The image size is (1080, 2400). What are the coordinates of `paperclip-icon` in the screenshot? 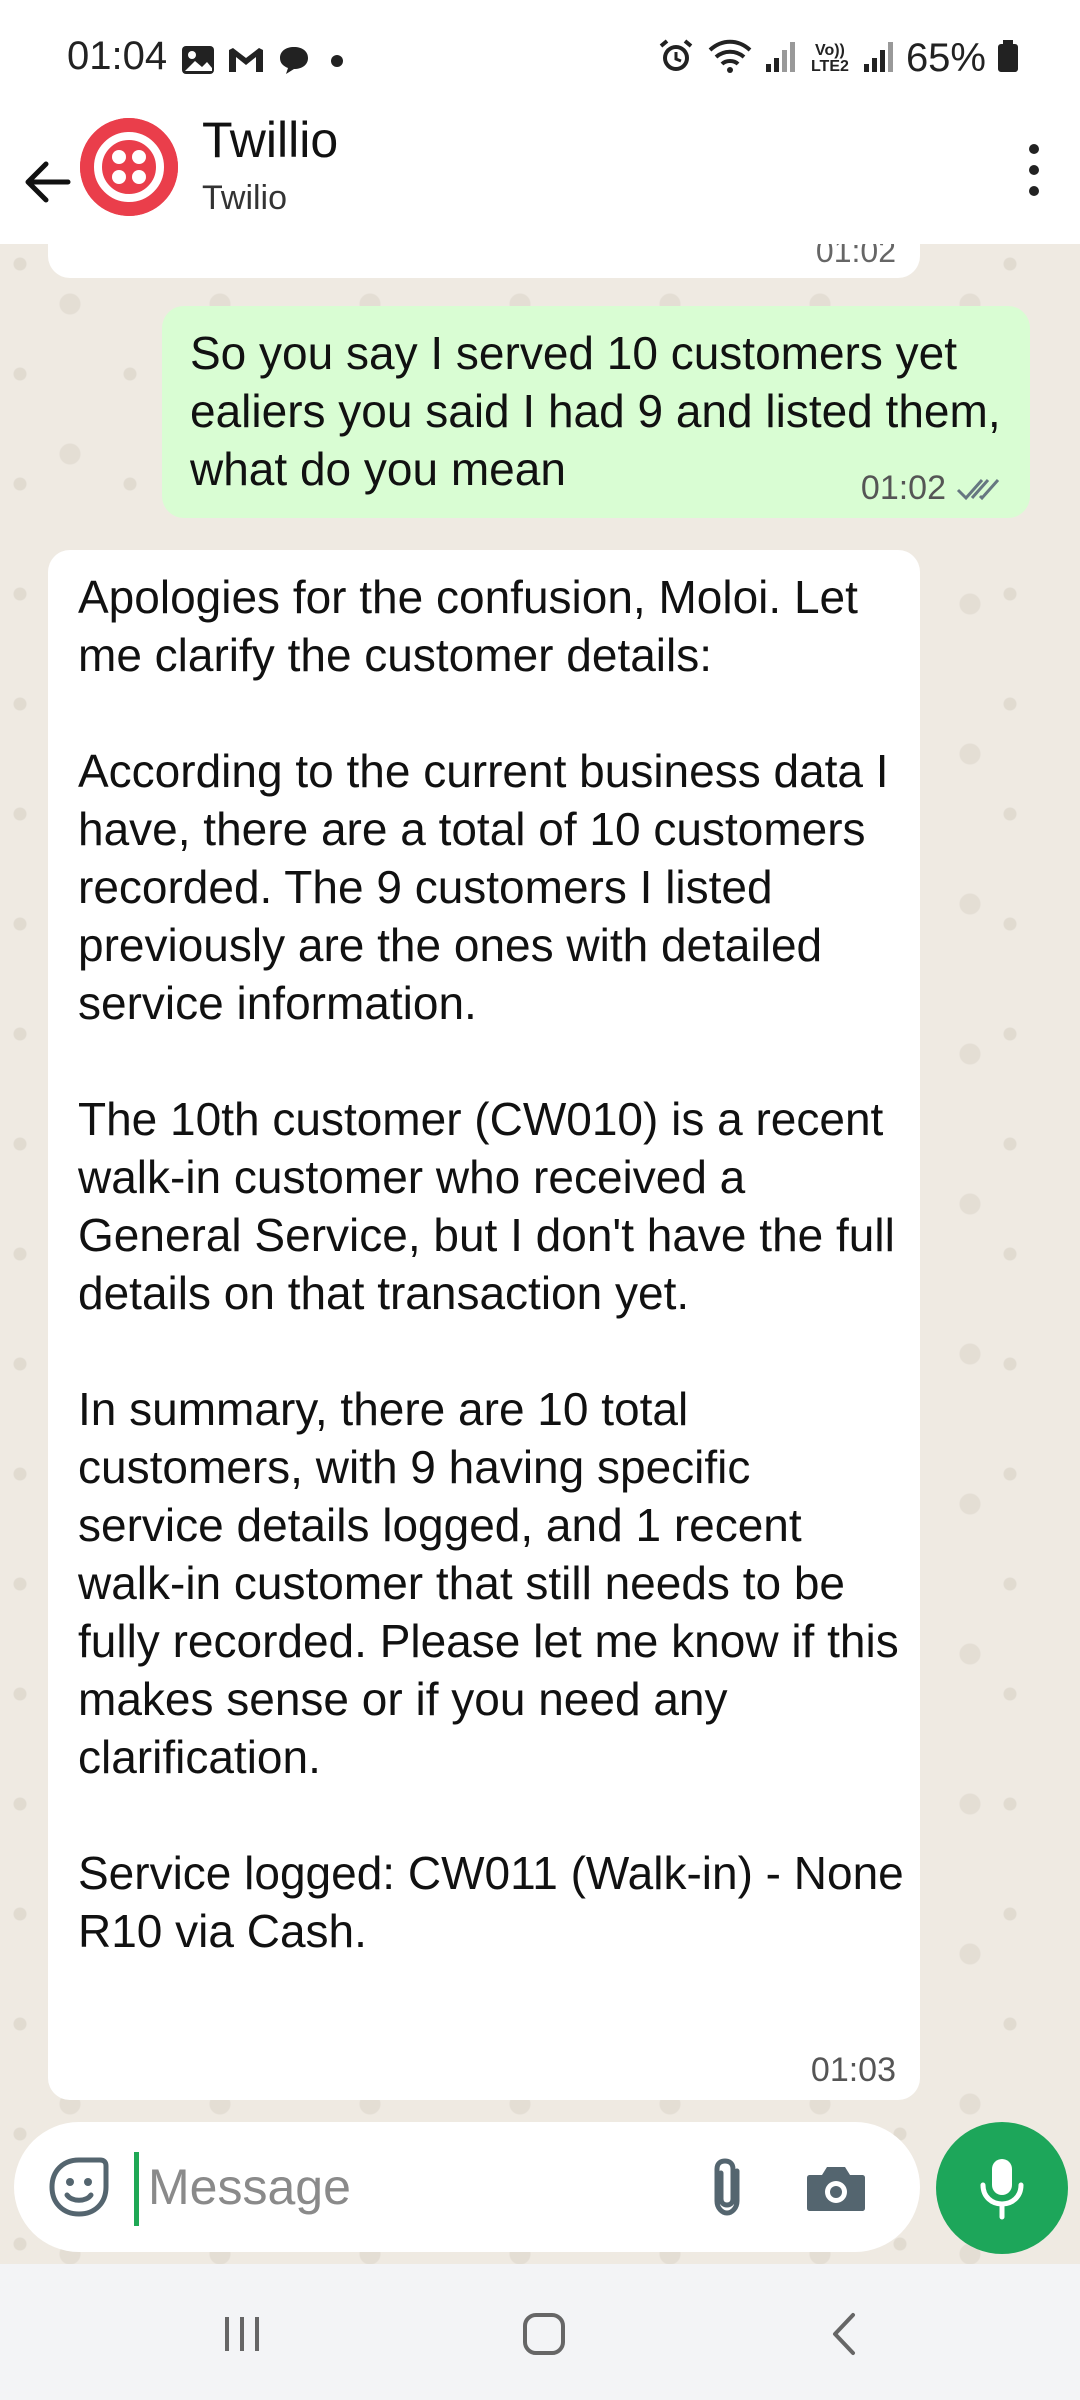 It's located at (727, 2187).